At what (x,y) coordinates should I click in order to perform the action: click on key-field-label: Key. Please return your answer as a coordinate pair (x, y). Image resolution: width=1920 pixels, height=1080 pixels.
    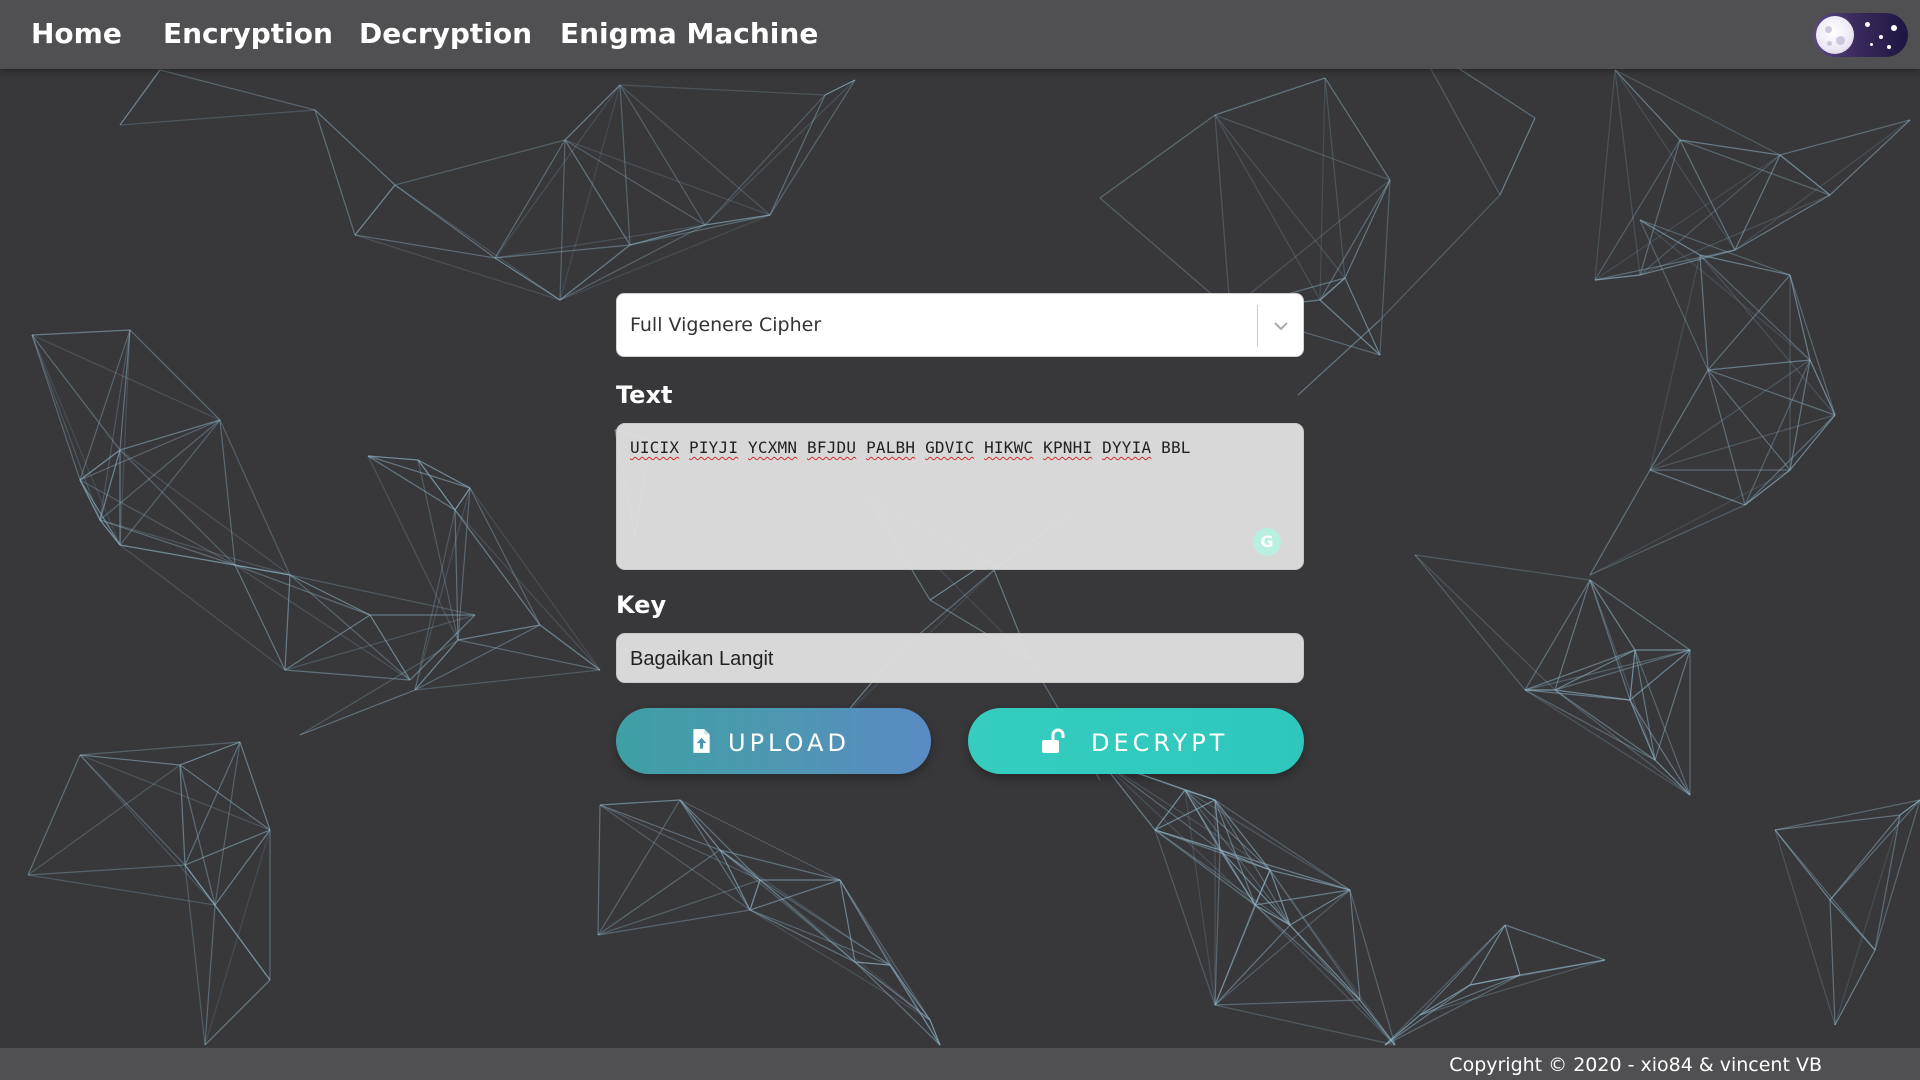
    Looking at the image, I should click on (641, 605).